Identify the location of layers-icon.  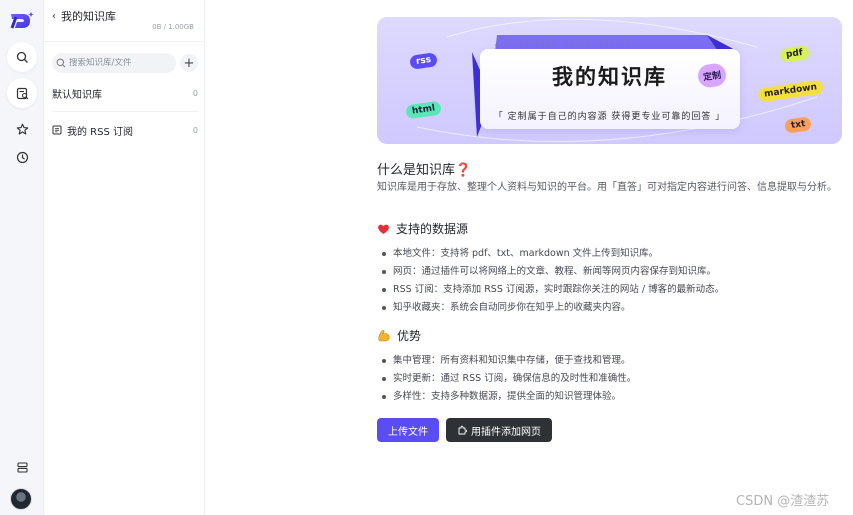
(22, 467).